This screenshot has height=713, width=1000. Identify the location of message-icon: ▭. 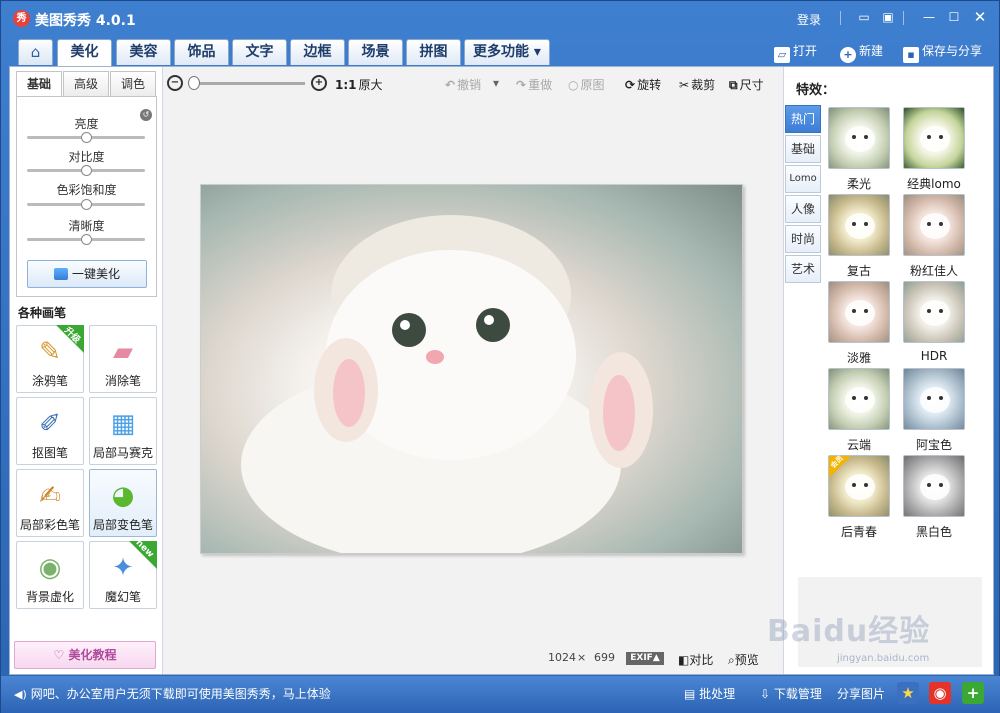
(864, 17).